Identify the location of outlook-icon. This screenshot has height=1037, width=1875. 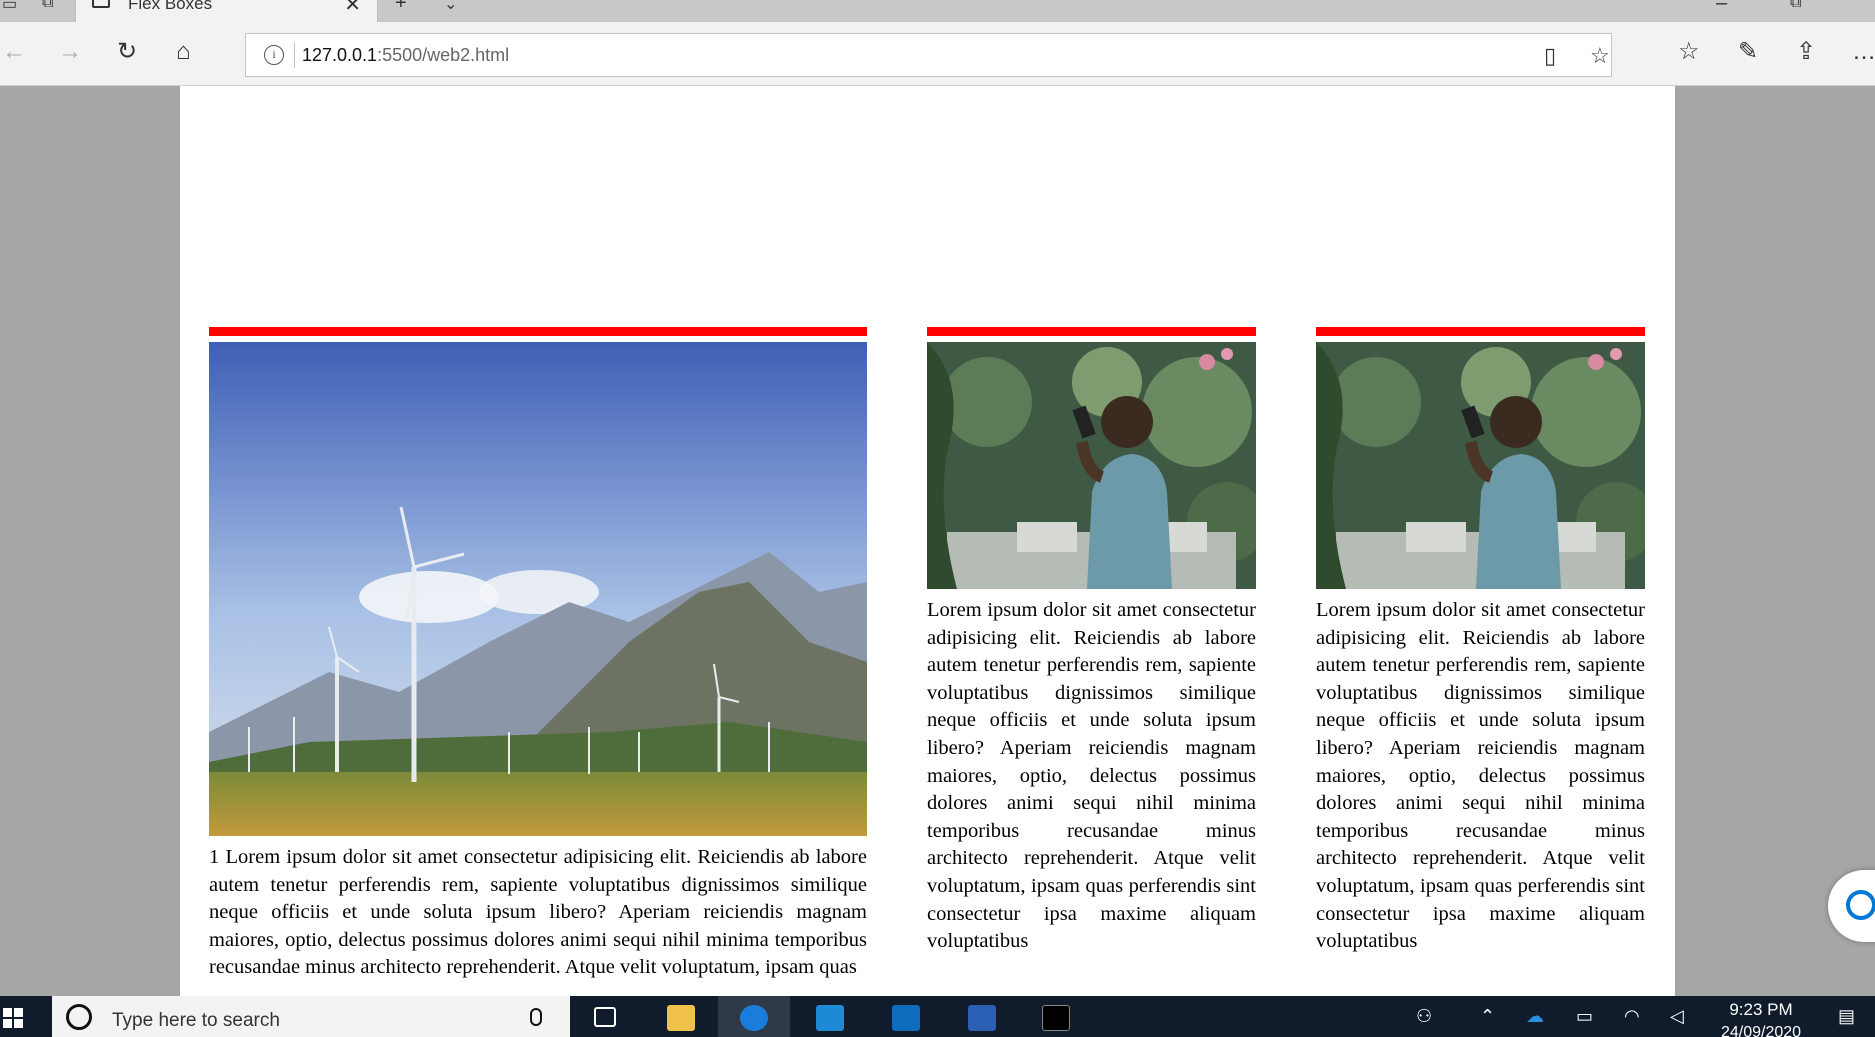
(906, 1018).